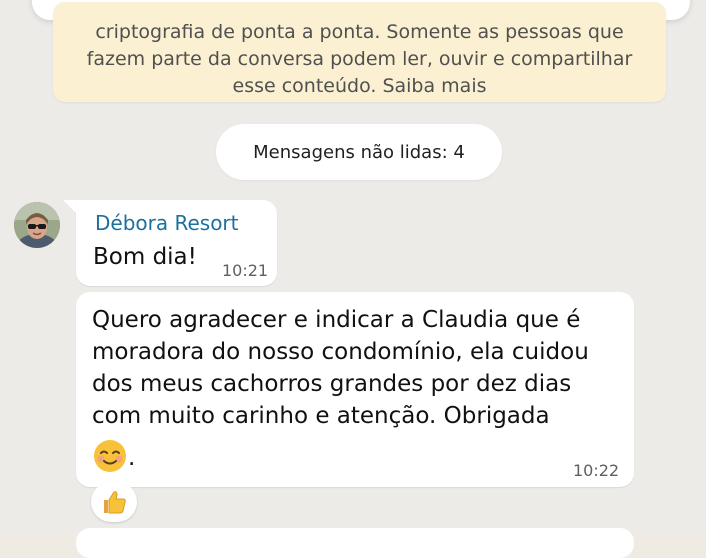 This screenshot has width=706, height=558. I want to click on sender-name: Débora Resort, so click(167, 223).